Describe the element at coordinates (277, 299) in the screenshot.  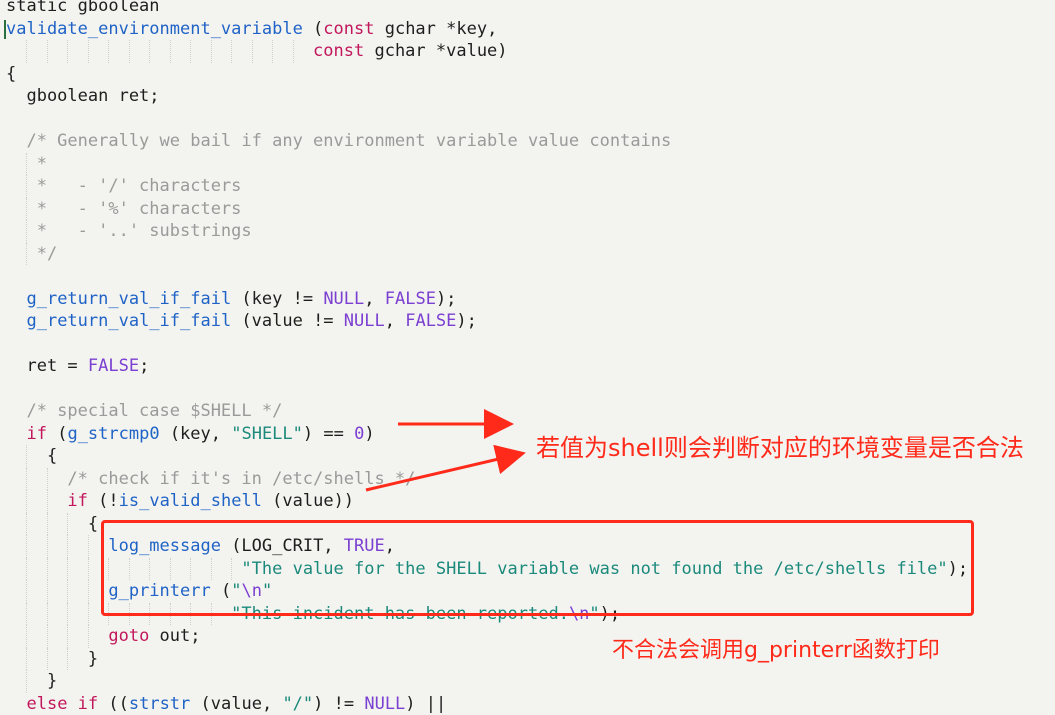
I see `code-token: (key !=` at that location.